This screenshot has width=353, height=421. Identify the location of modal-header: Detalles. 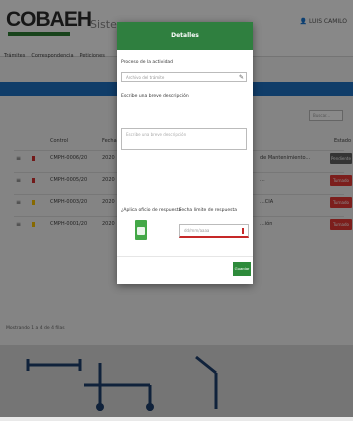
(185, 36).